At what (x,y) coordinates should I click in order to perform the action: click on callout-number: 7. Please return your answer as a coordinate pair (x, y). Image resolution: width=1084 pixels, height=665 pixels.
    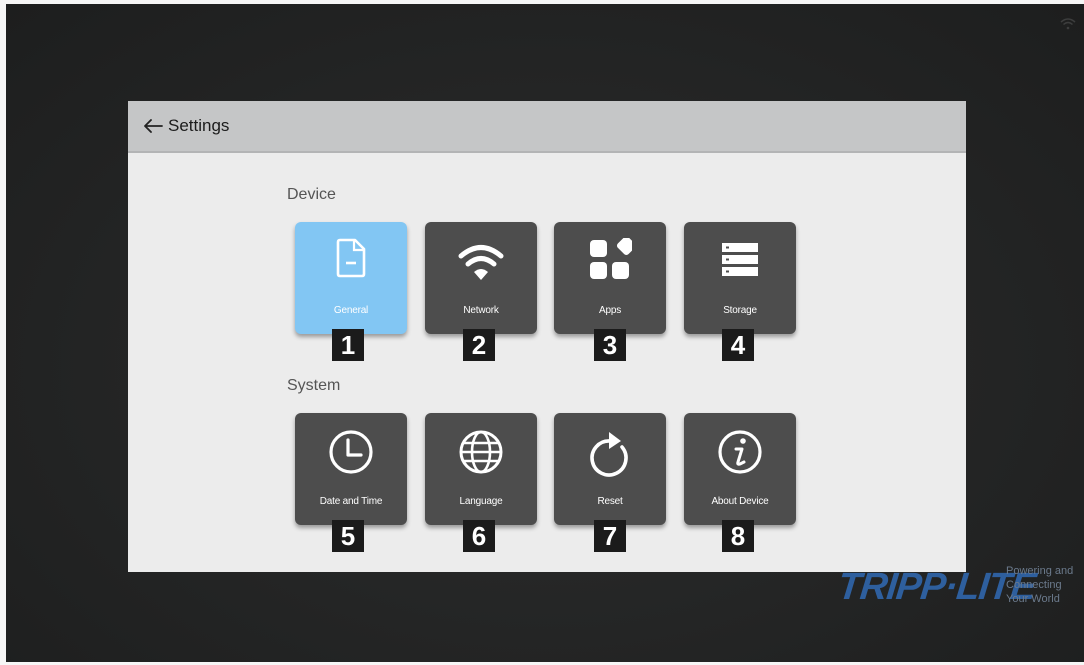
    Looking at the image, I should click on (610, 536).